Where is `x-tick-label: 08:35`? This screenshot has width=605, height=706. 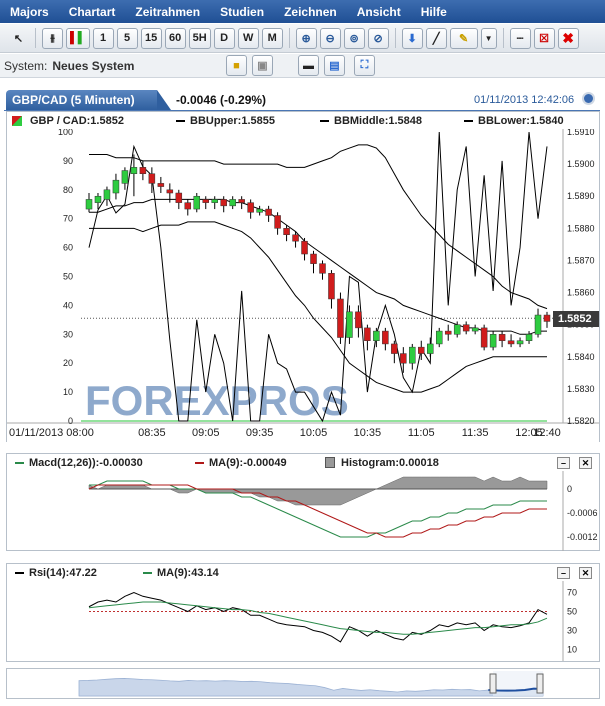
x-tick-label: 08:35 is located at coordinates (152, 433).